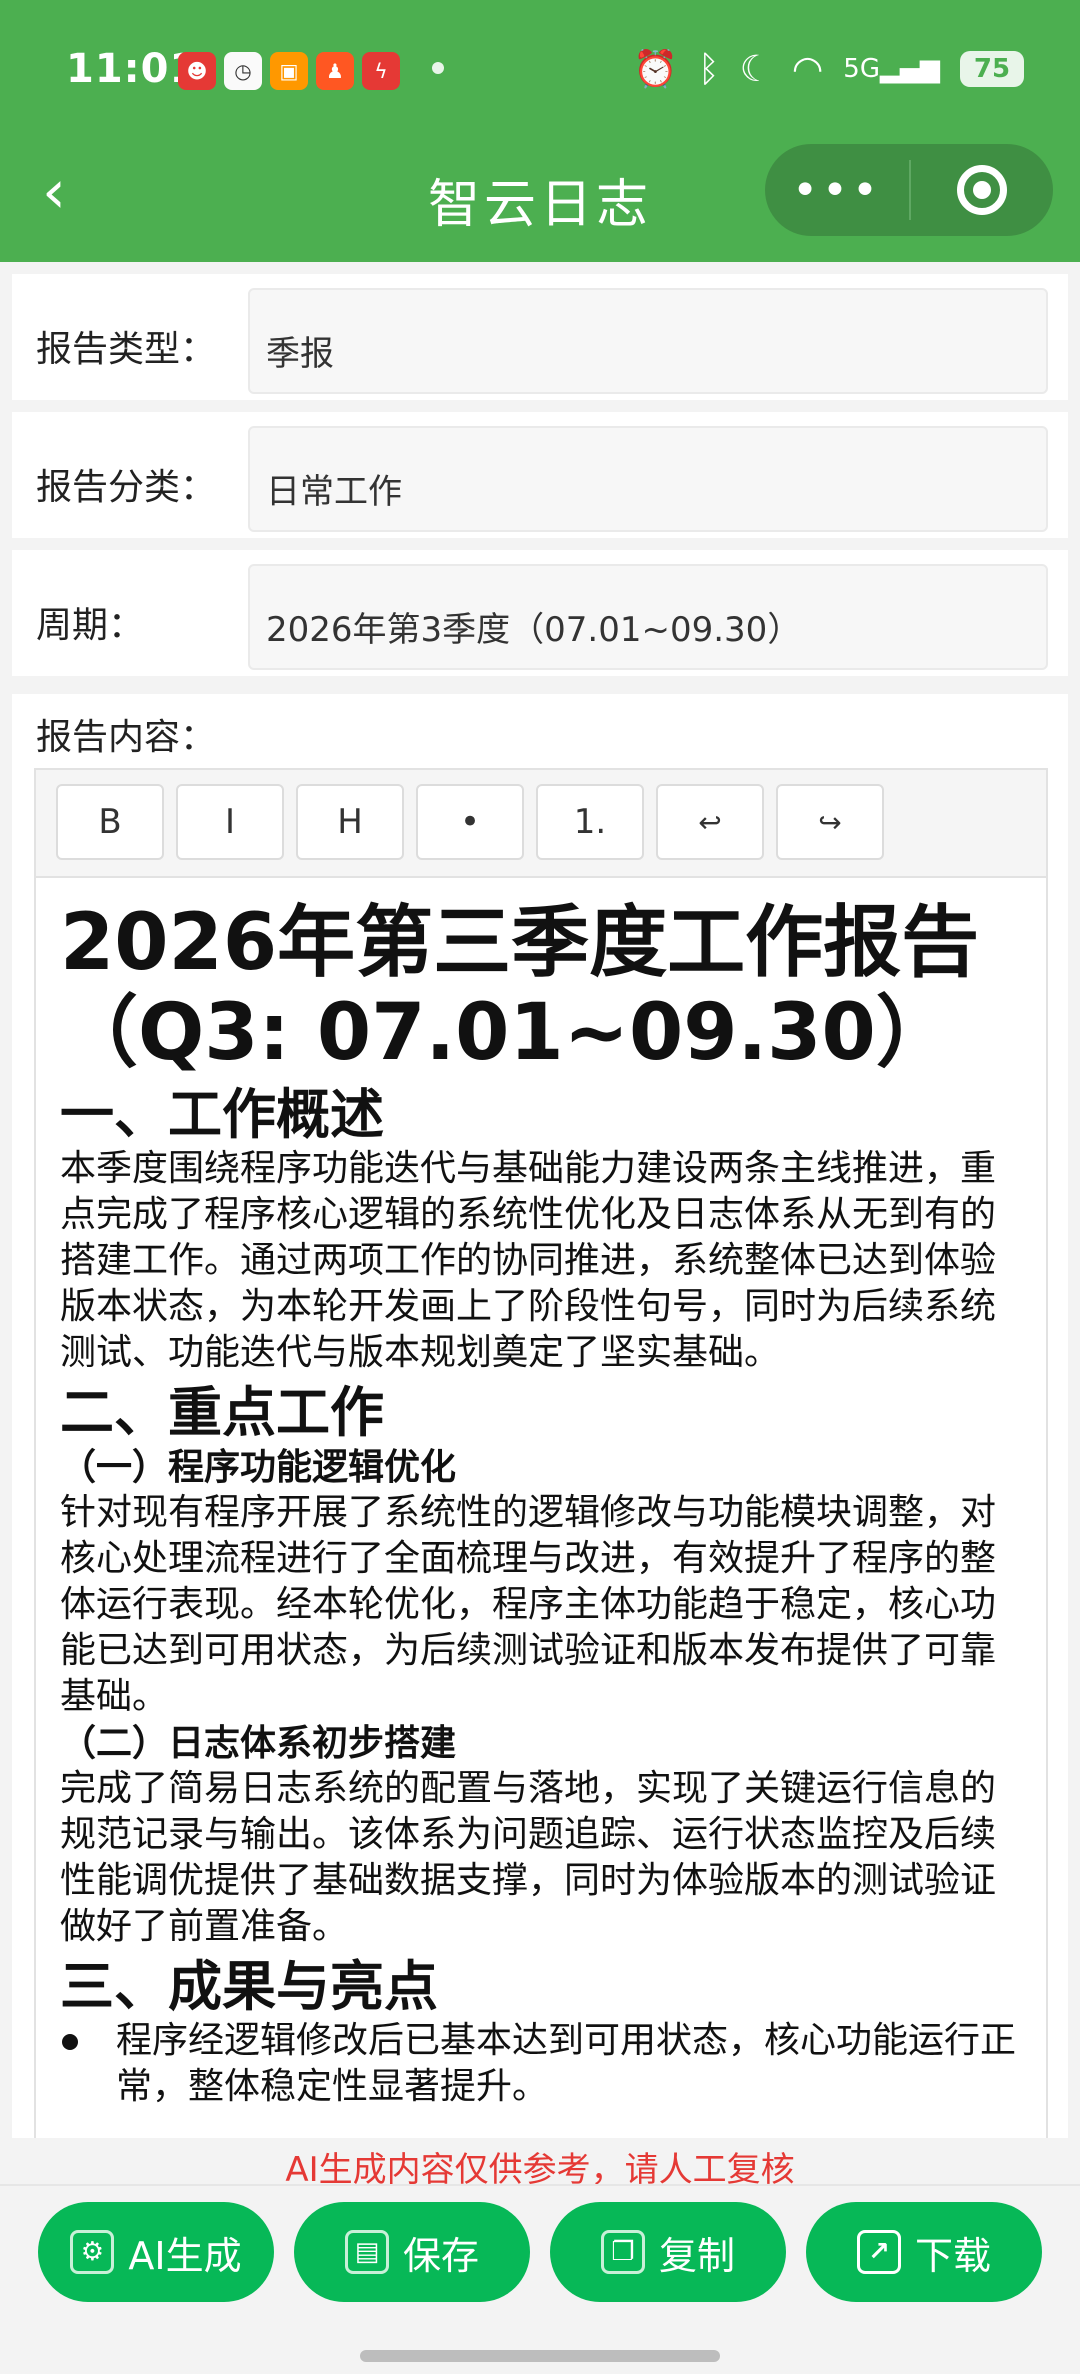 This screenshot has height=2374, width=1080. Describe the element at coordinates (540, 2356) in the screenshot. I see `home-indicator` at that location.